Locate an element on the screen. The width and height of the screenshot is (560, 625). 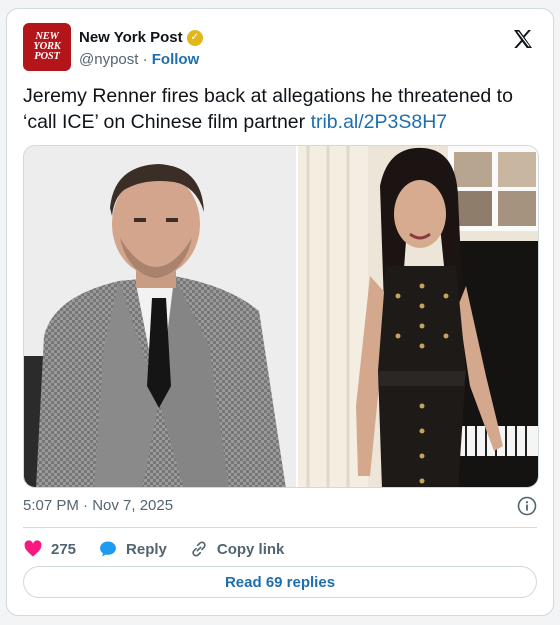
action-bar: 275 Reply Copy link is located at coordinates (164, 549).